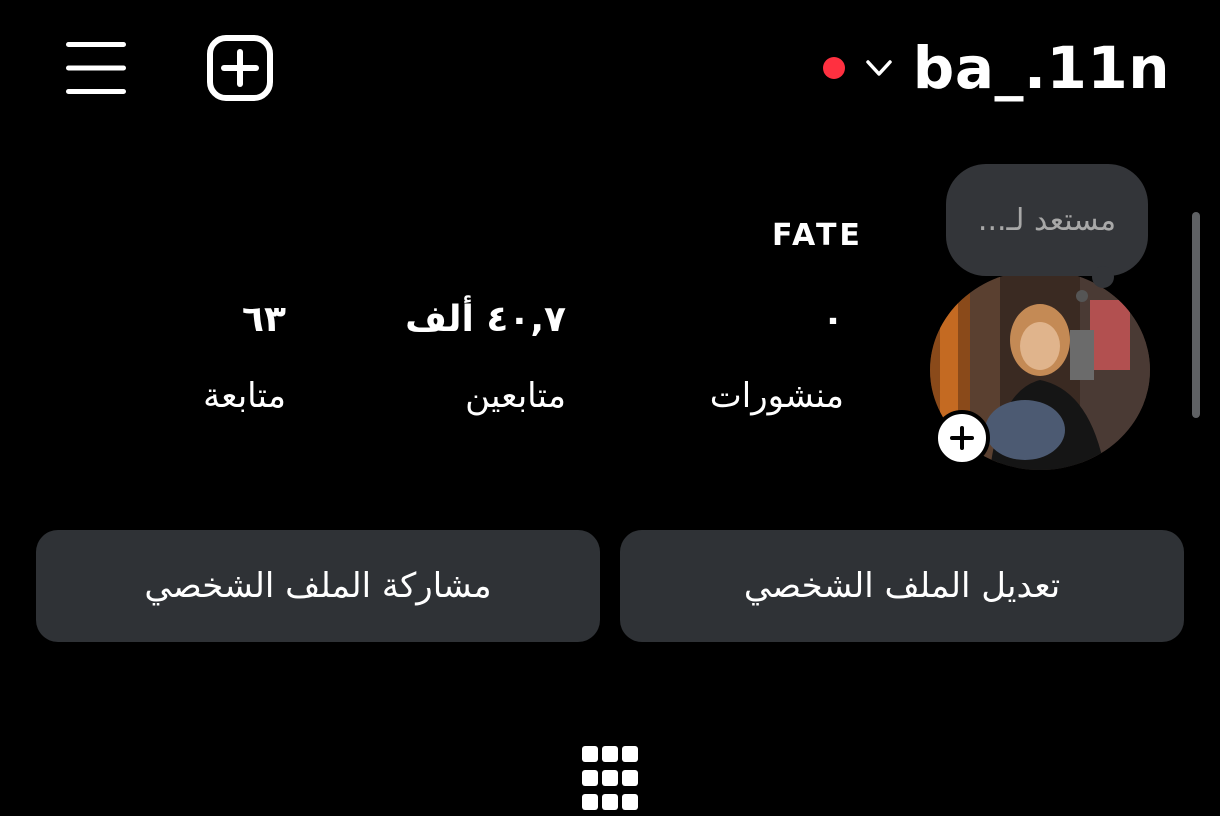 The height and width of the screenshot is (816, 1220). I want to click on username: ba_.11n, so click(1041, 68).